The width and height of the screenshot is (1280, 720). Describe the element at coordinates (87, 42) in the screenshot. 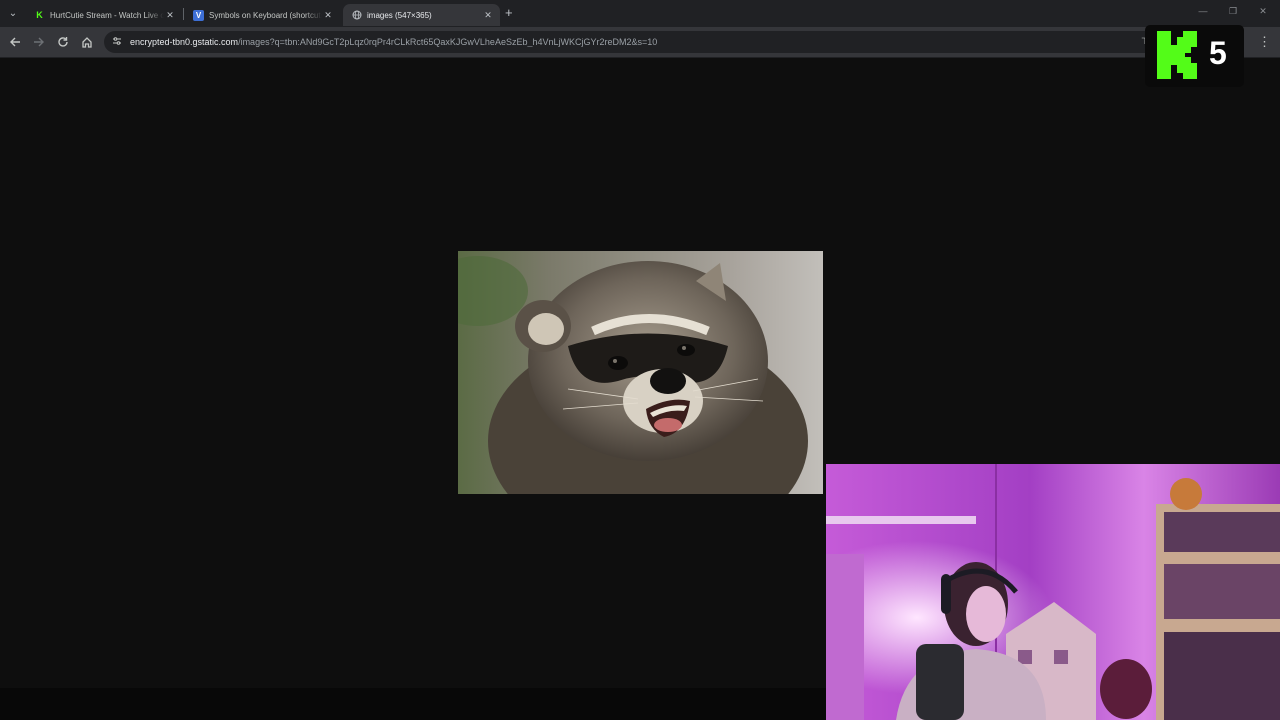

I see `home-icon` at that location.